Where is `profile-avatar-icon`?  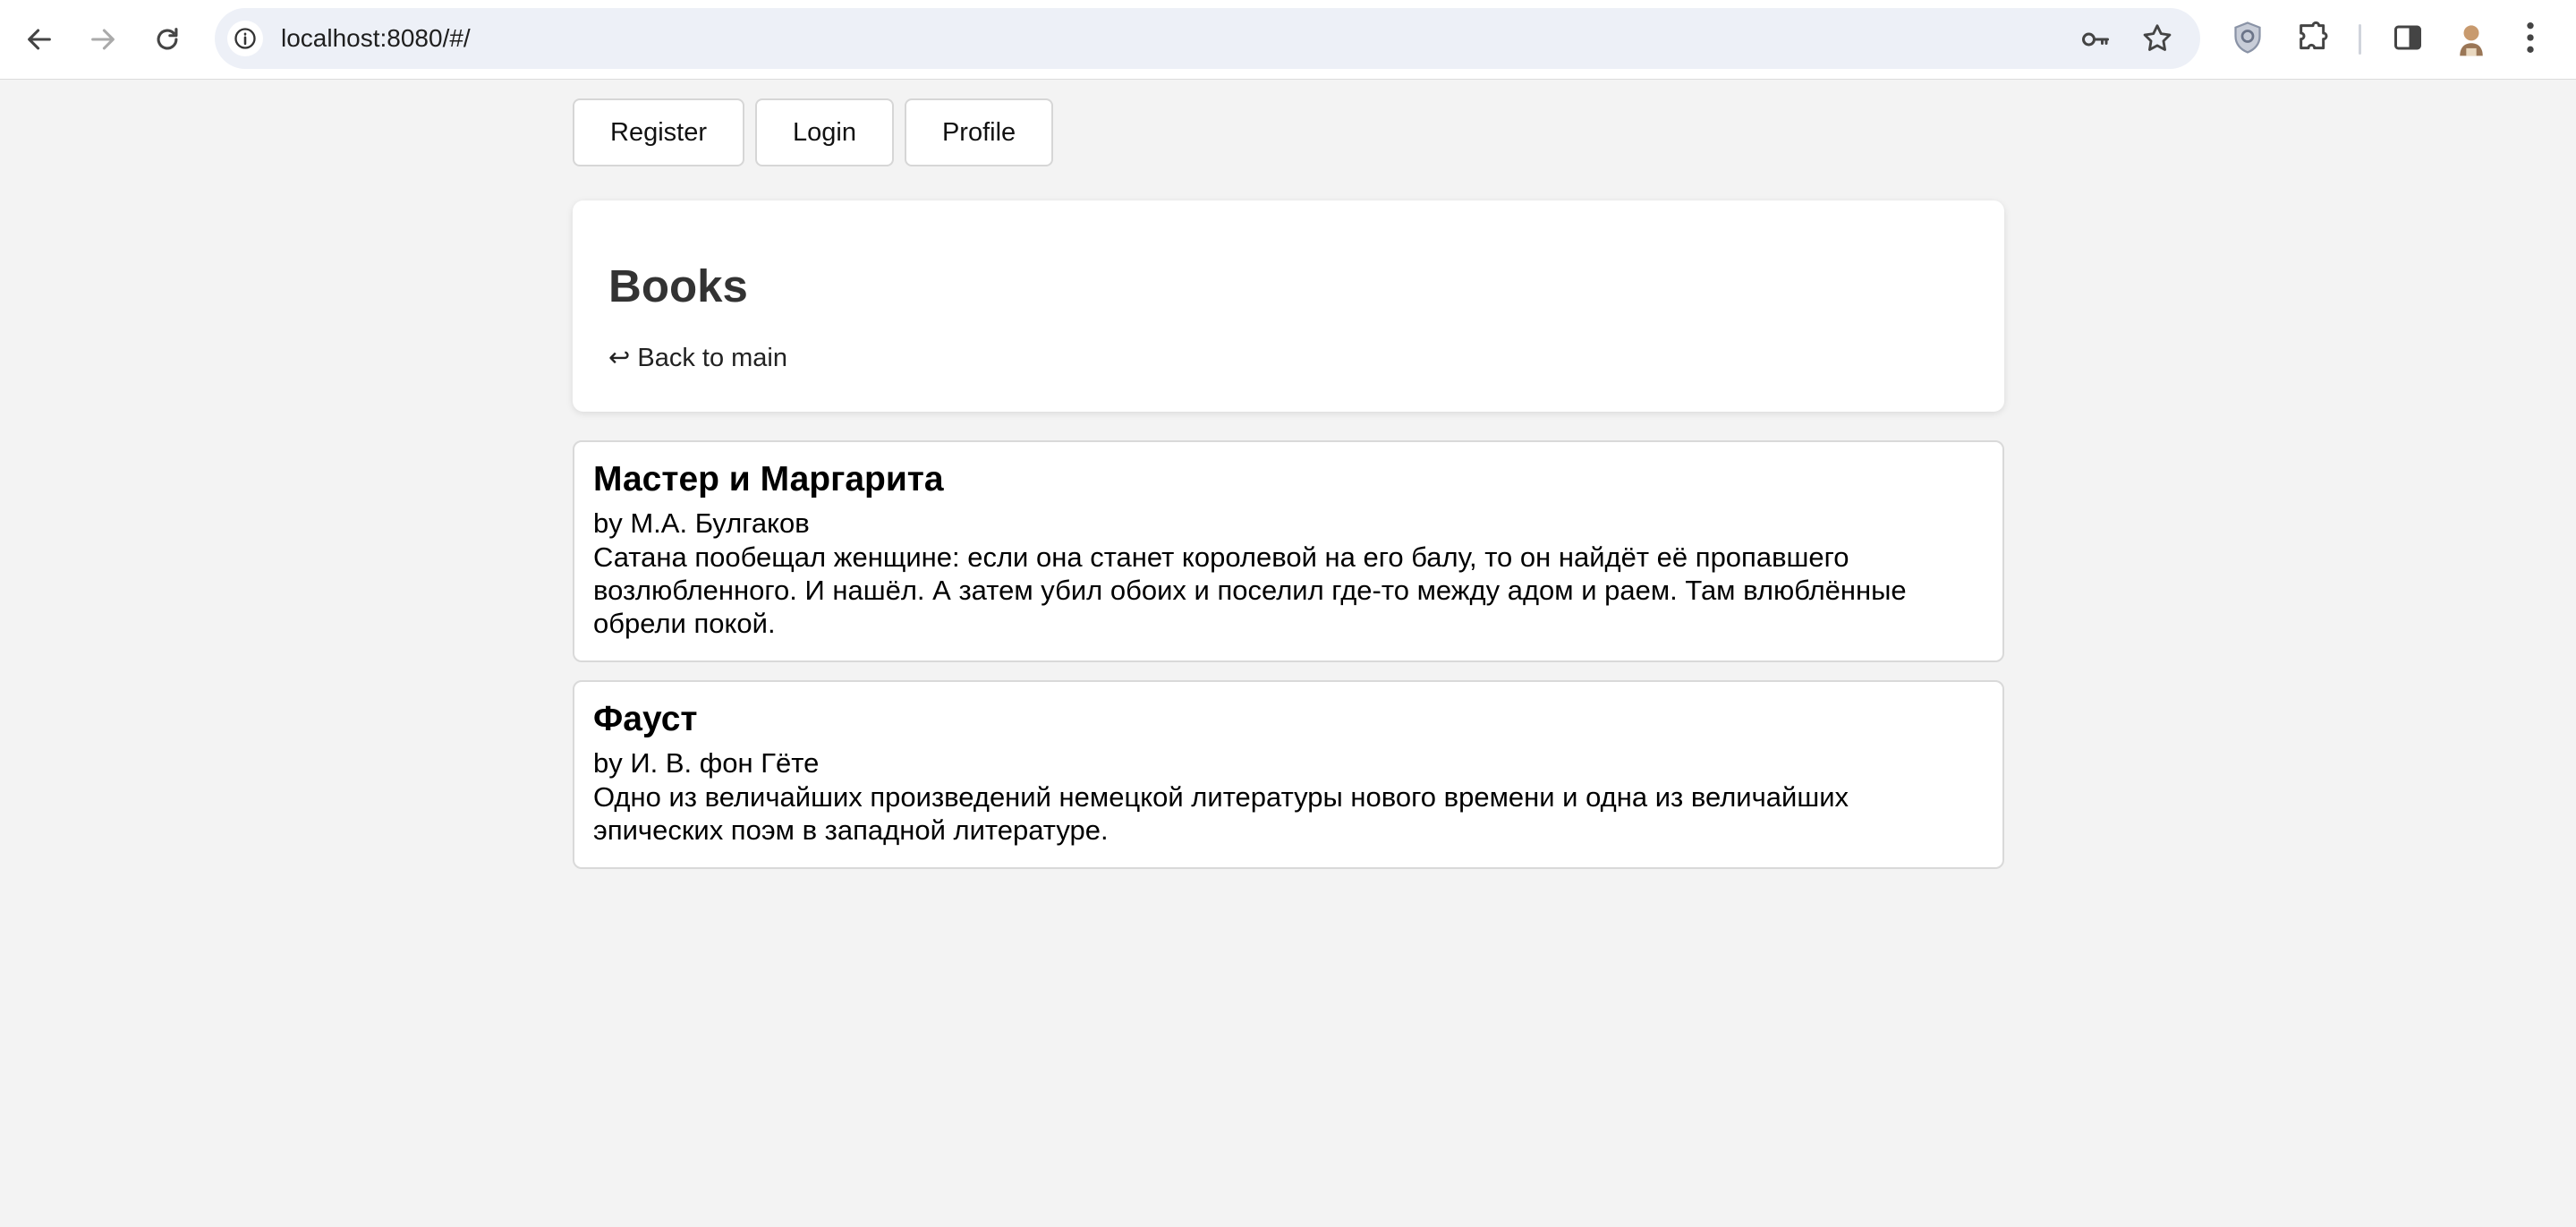 profile-avatar-icon is located at coordinates (2471, 42).